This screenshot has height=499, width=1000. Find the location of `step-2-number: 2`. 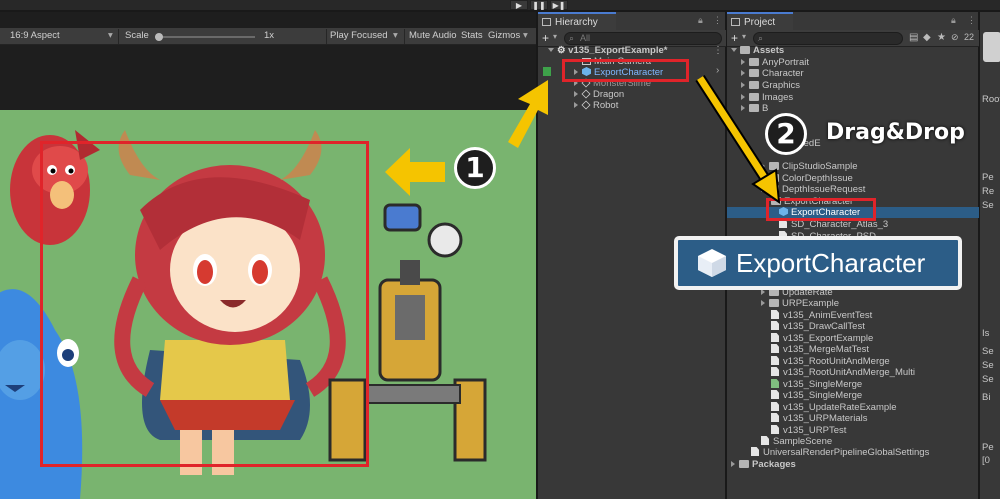

step-2-number: 2 is located at coordinates (786, 133).